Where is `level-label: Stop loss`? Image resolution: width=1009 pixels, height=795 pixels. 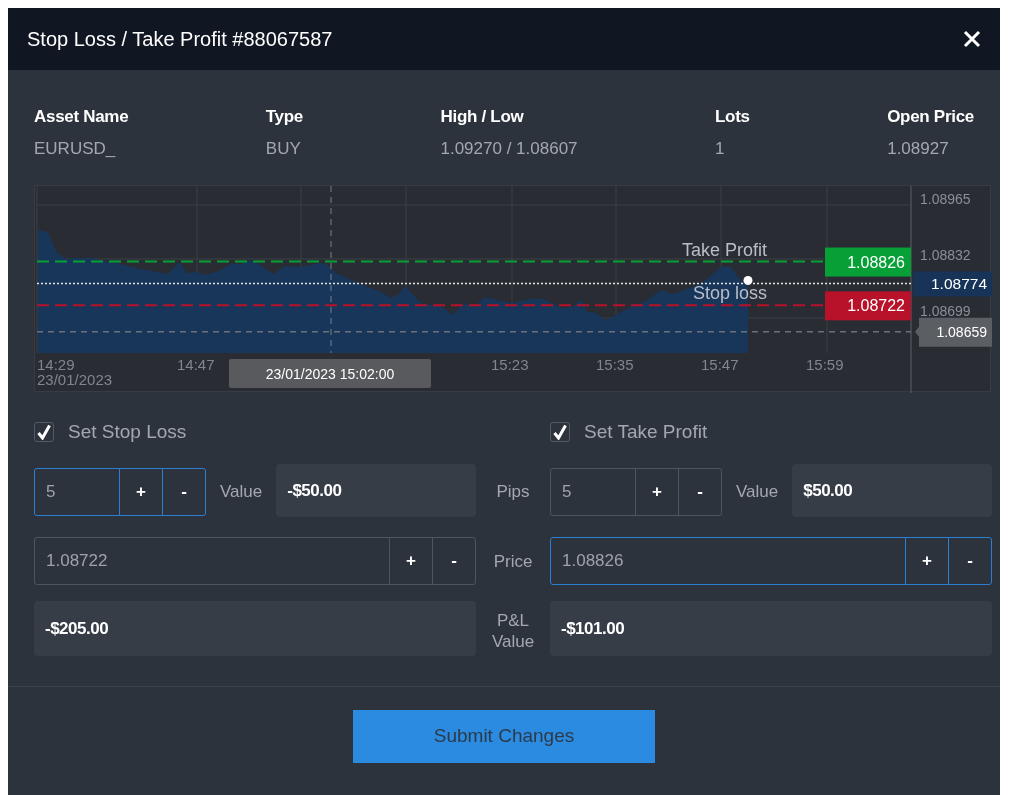
level-label: Stop loss is located at coordinates (729, 293).